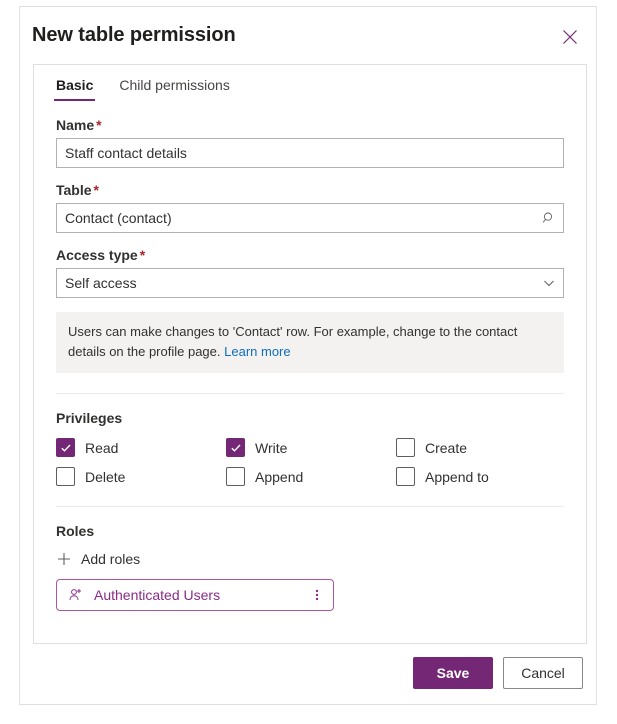 This screenshot has width=617, height=724. Describe the element at coordinates (446, 447) in the screenshot. I see `checkbox-label: Create` at that location.